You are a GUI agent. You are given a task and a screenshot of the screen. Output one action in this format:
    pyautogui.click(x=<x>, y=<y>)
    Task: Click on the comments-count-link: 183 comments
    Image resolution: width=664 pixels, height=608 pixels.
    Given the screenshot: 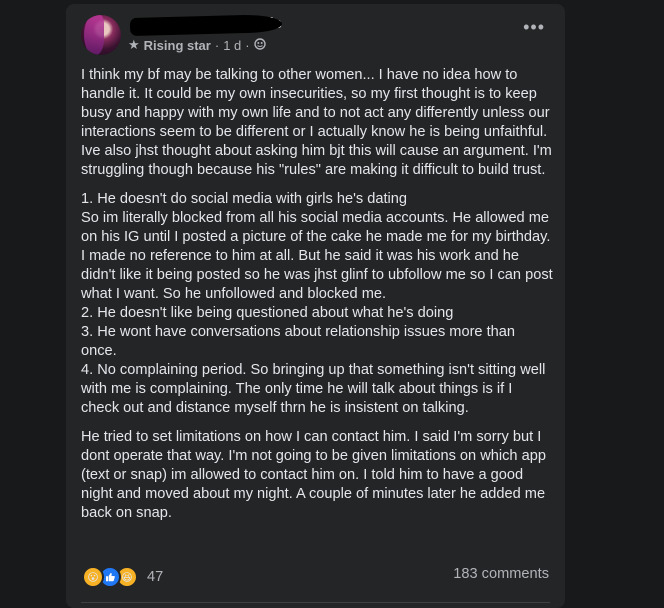 What is the action you would take?
    pyautogui.click(x=501, y=574)
    